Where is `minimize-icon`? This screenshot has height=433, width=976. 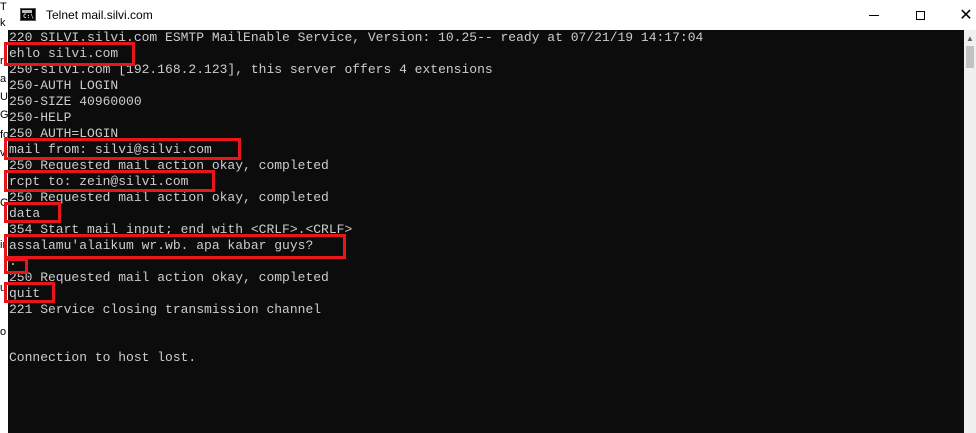 minimize-icon is located at coordinates (874, 15).